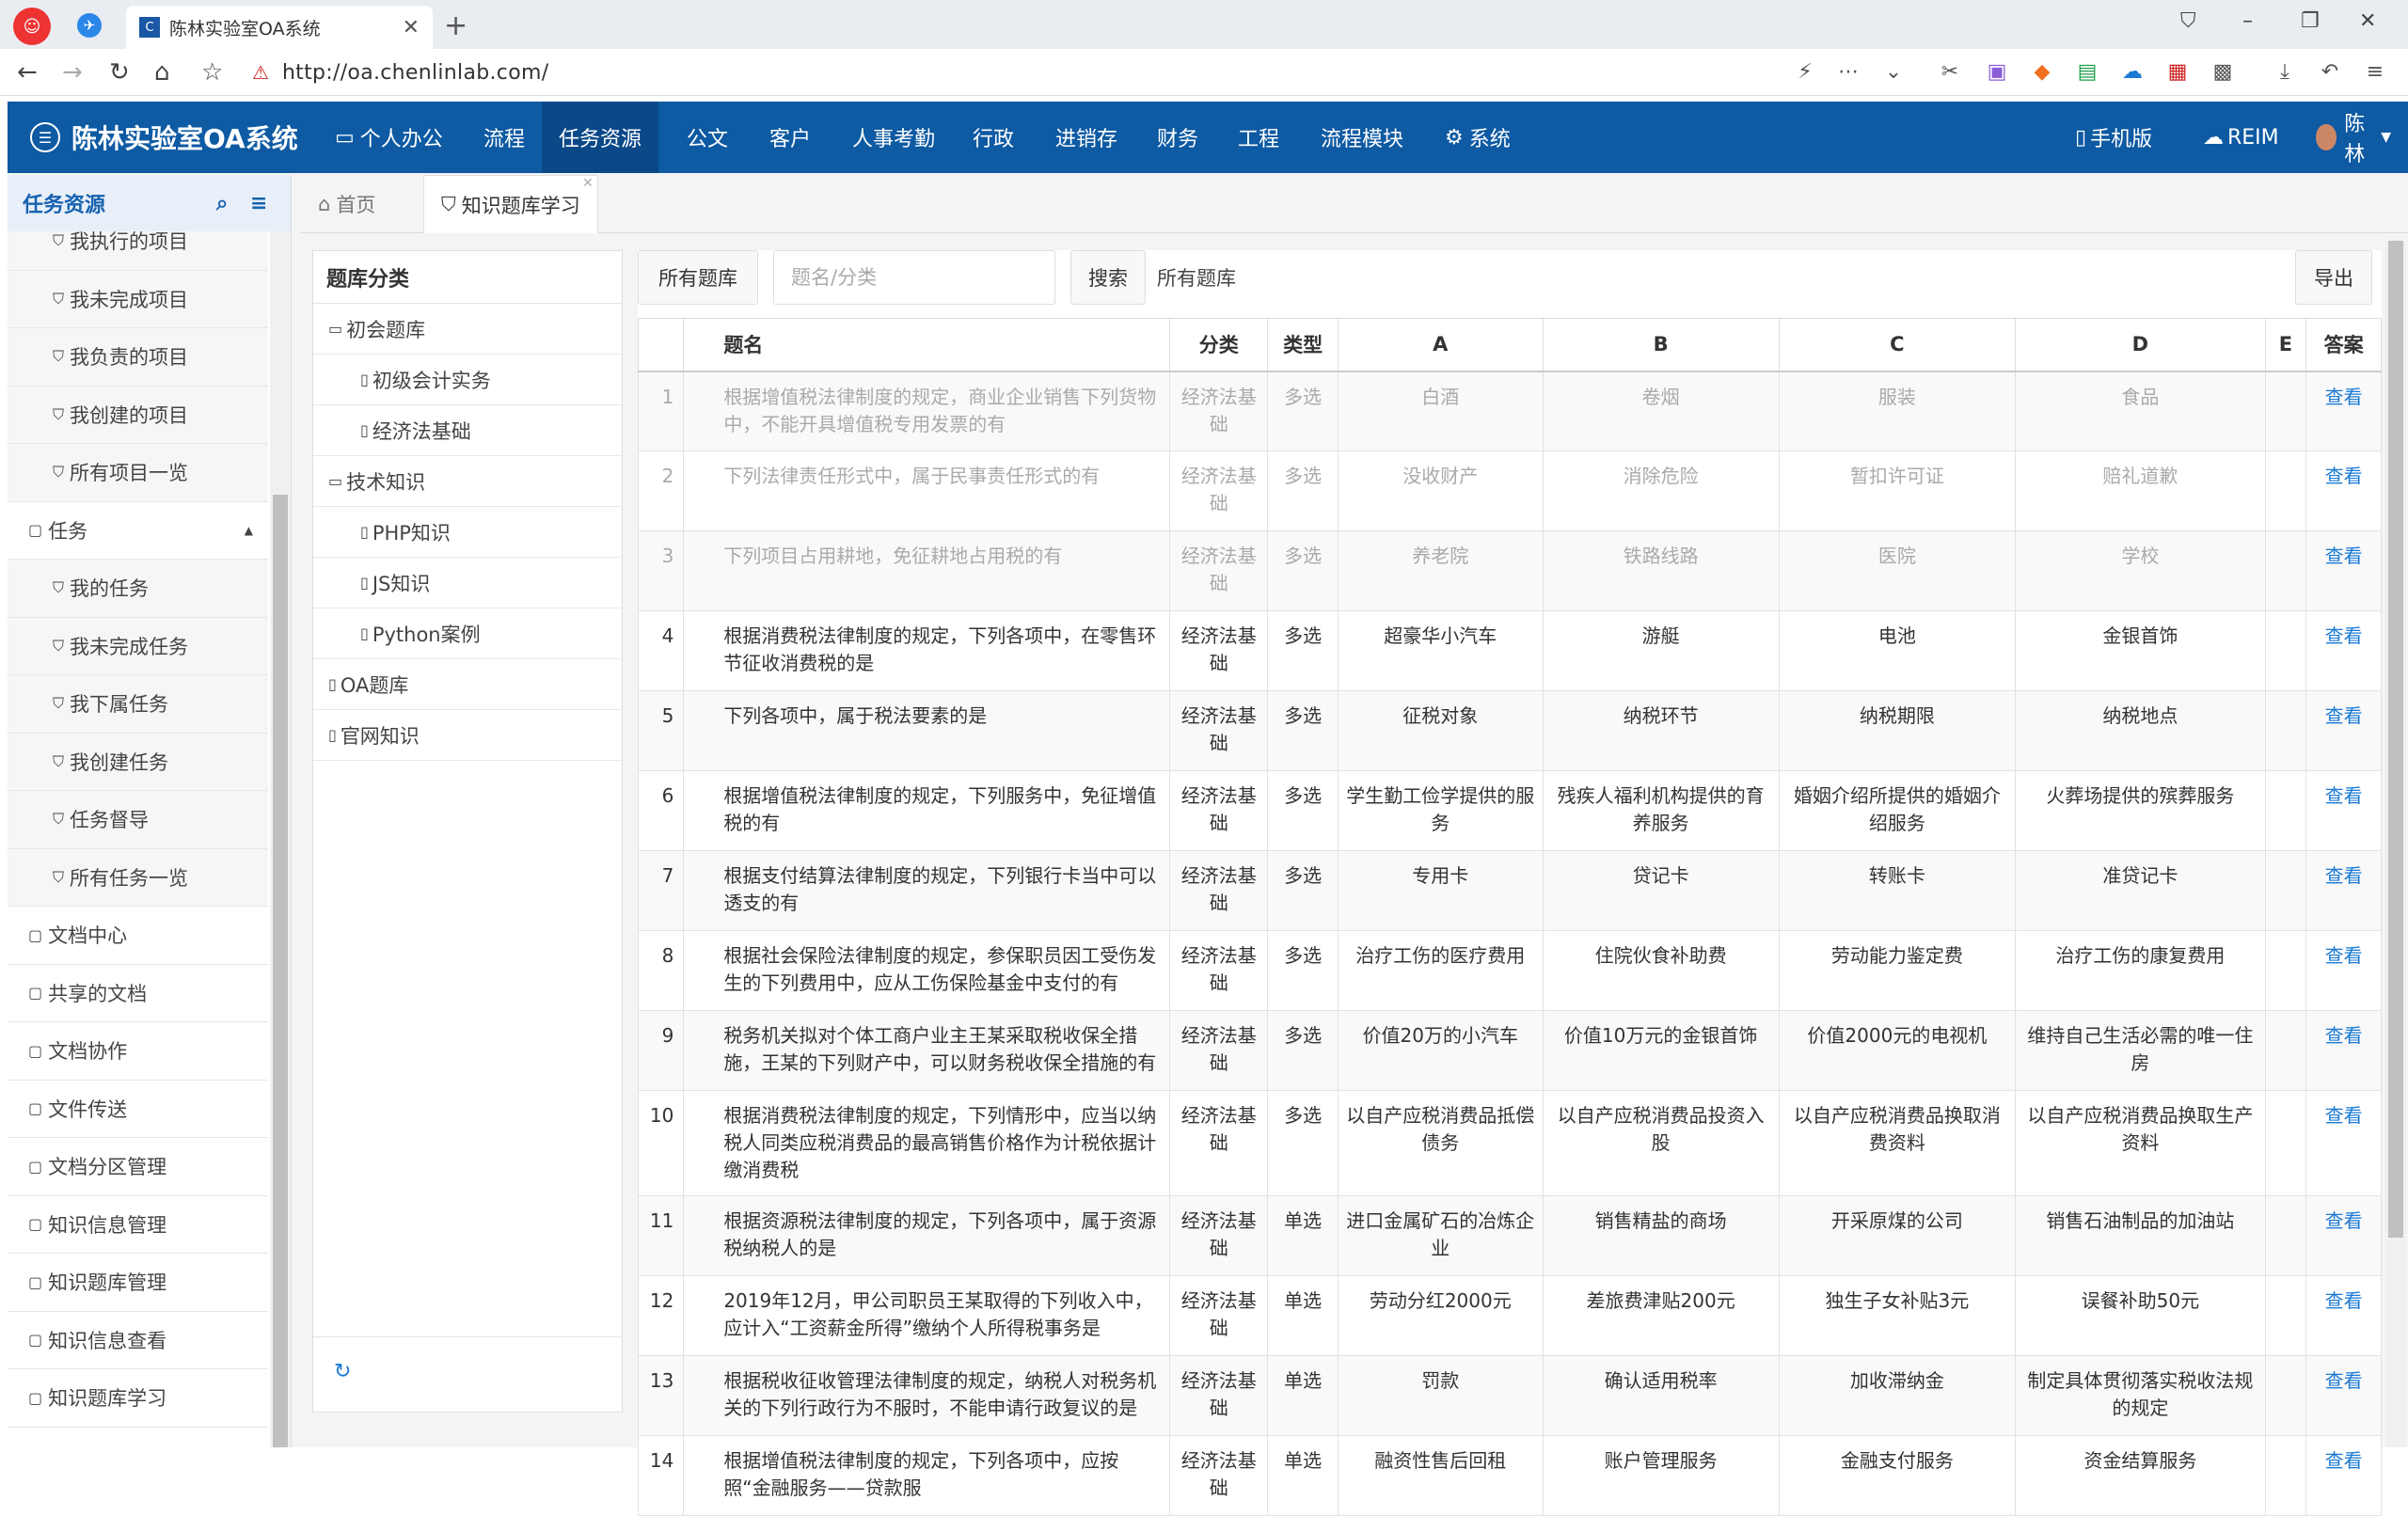 The image size is (2408, 1516). Describe the element at coordinates (138, 299) in the screenshot. I see `sidebar-item: ⛉ 我未完成项目` at that location.